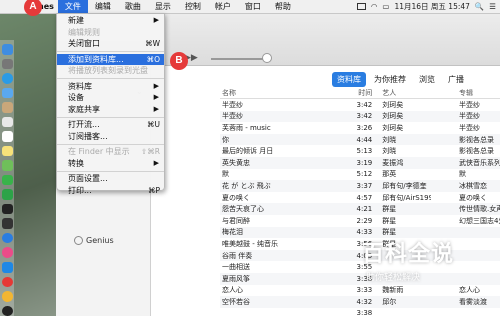 The width and height of the screenshot is (500, 316). What do you see at coordinates (94, 240) in the screenshot?
I see `sidebar-item-genius: Genius` at bounding box center [94, 240].